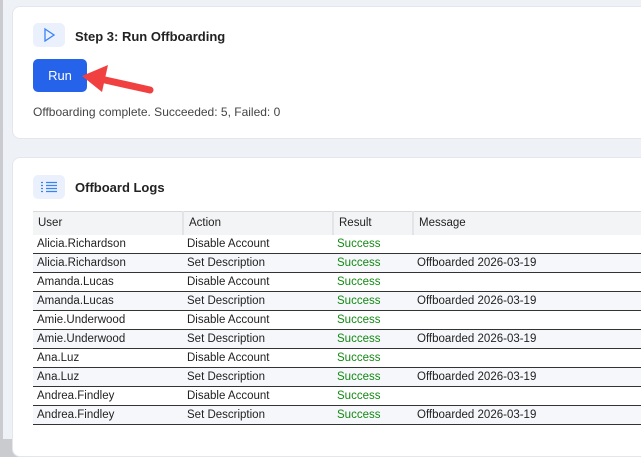  Describe the element at coordinates (108, 223) in the screenshot. I see `column-header-user: User` at that location.